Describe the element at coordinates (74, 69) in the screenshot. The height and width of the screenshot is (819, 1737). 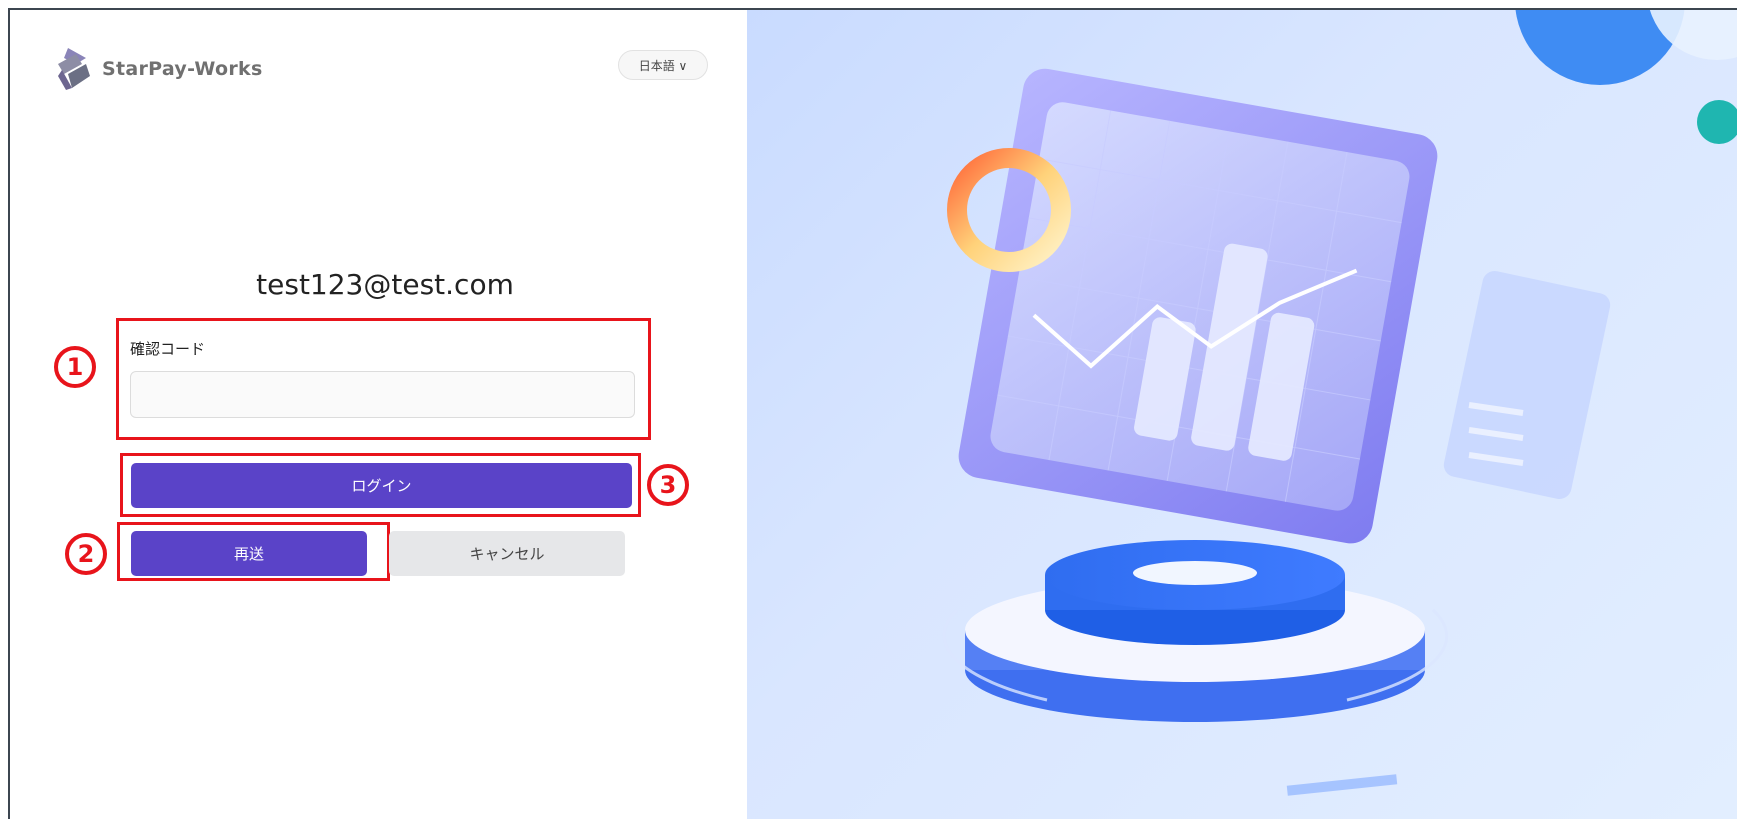
I see `brand-logo-icon` at that location.